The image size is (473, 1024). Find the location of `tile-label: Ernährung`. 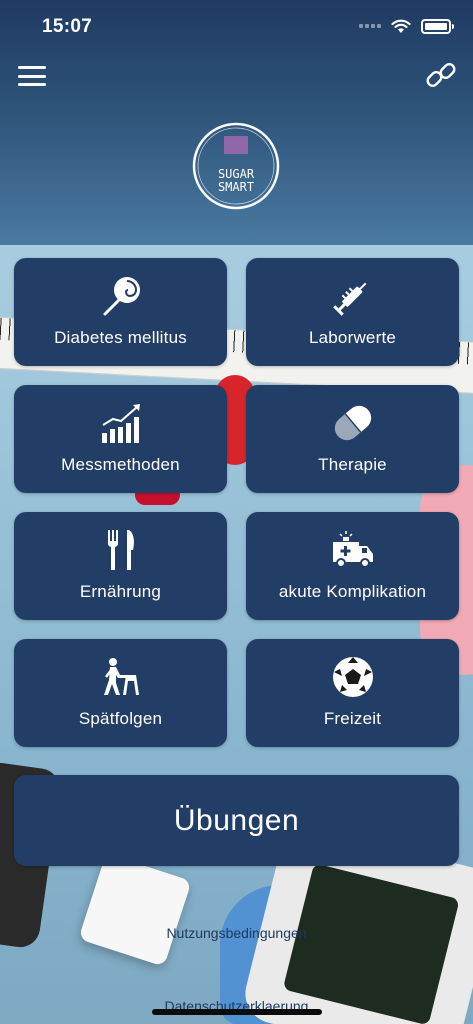

tile-label: Ernährung is located at coordinates (120, 591).